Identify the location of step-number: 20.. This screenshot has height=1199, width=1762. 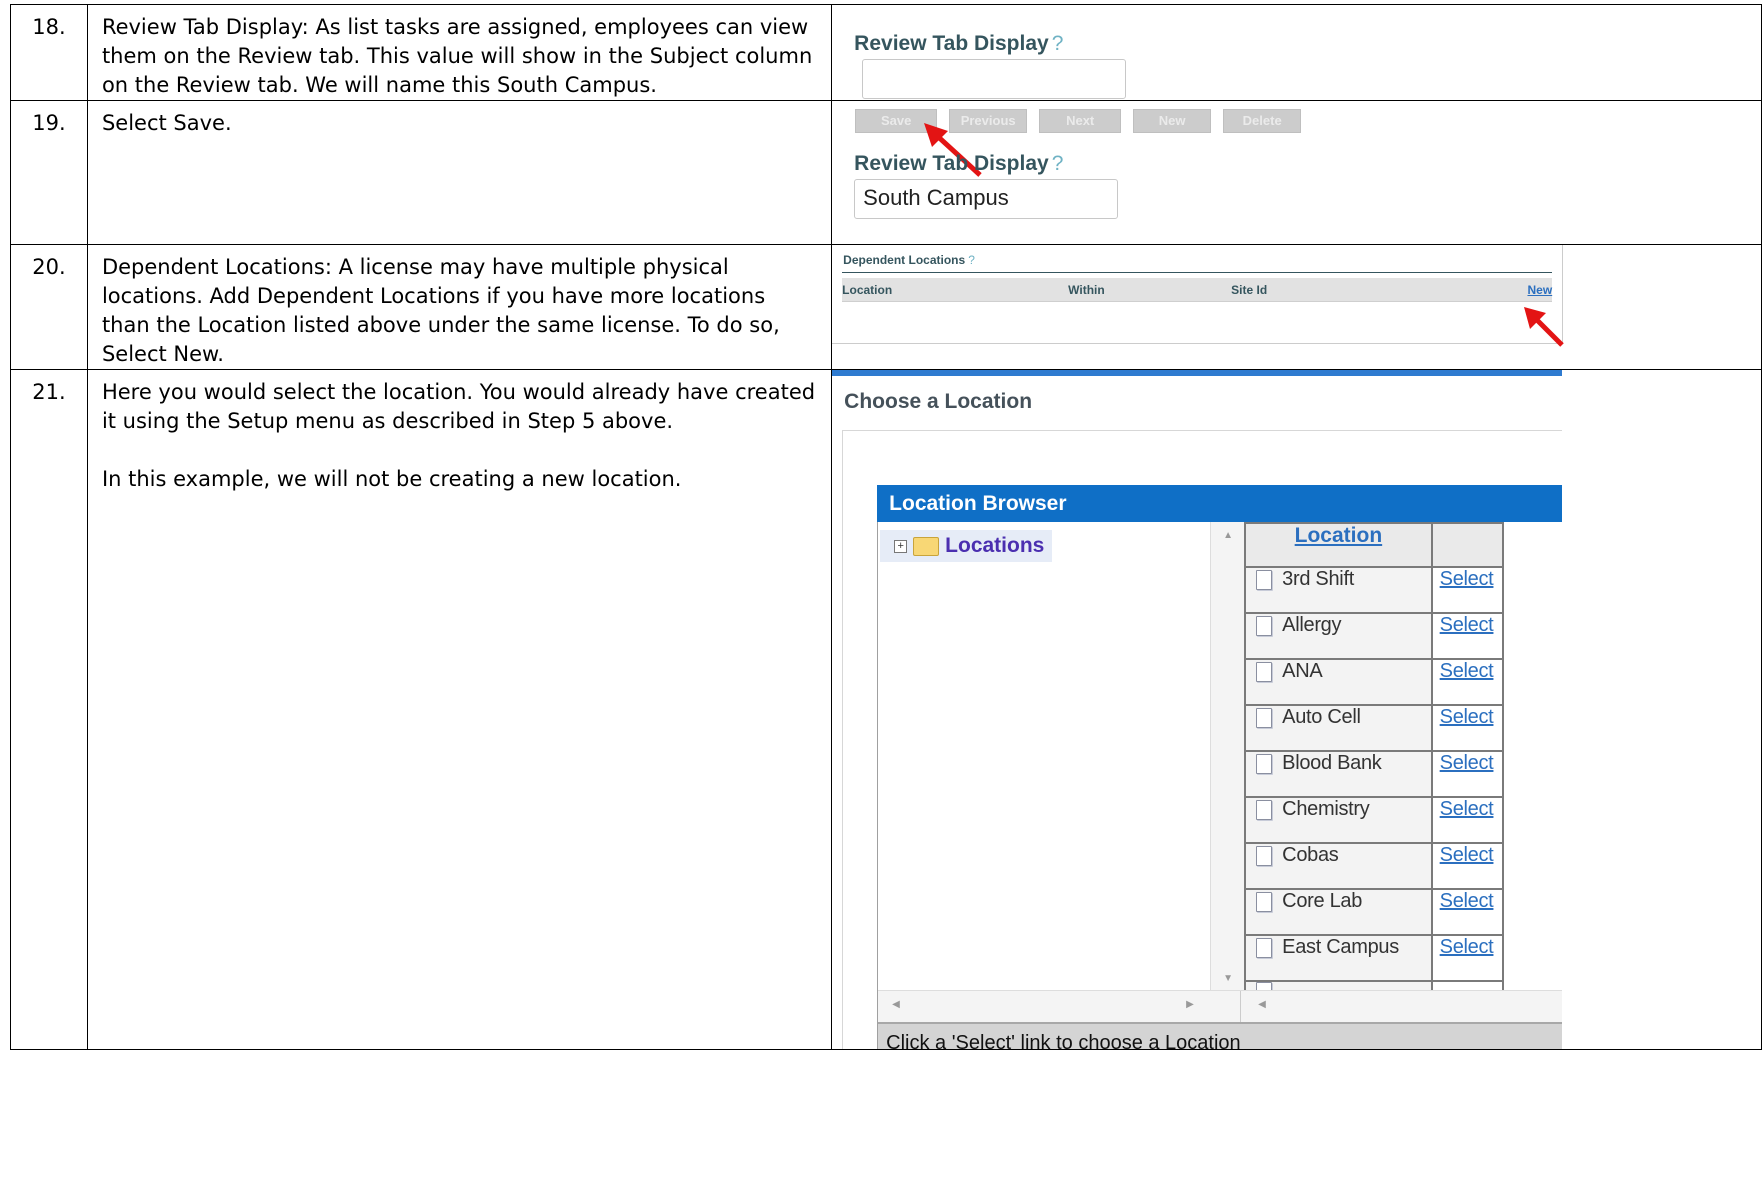
(49, 307).